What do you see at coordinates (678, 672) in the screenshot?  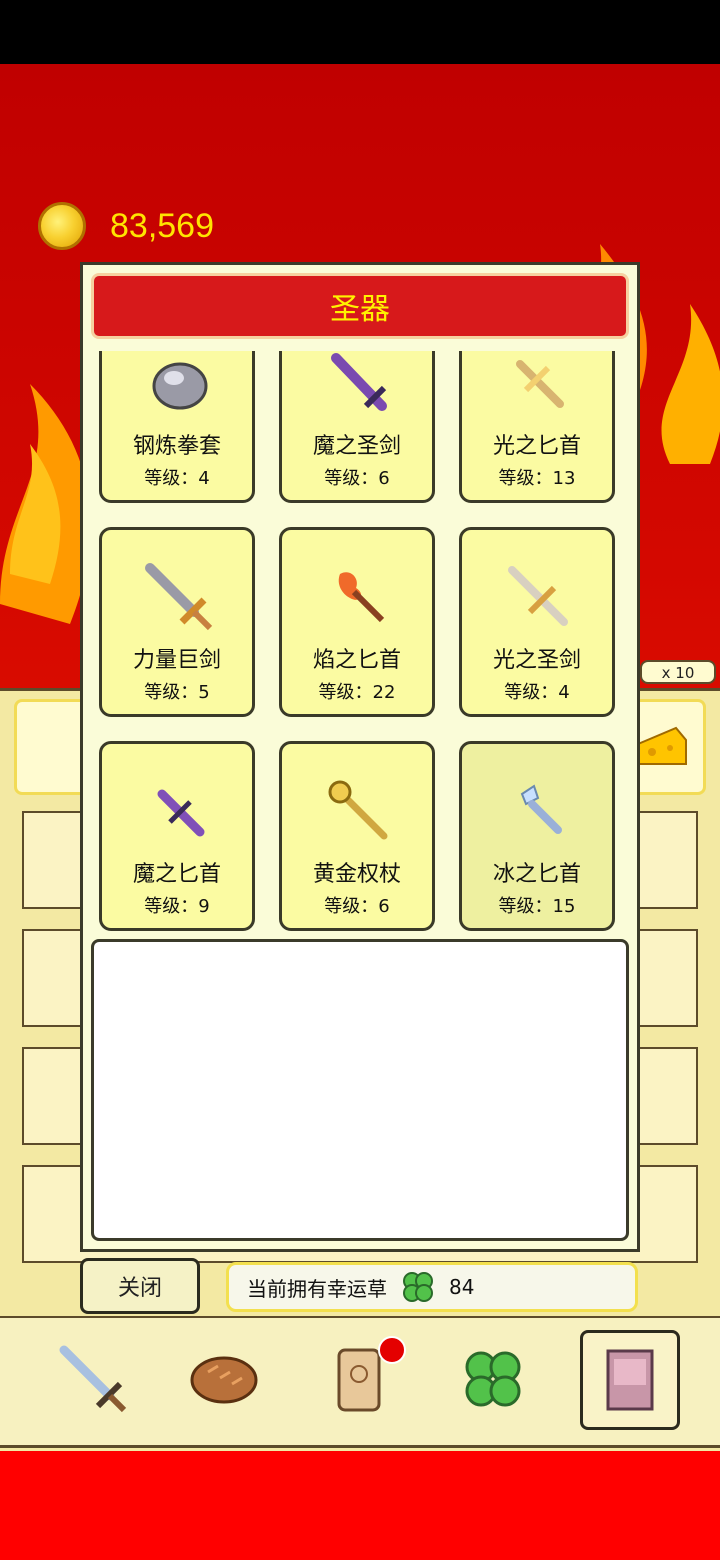 I see `multiplier-badge: x 10` at bounding box center [678, 672].